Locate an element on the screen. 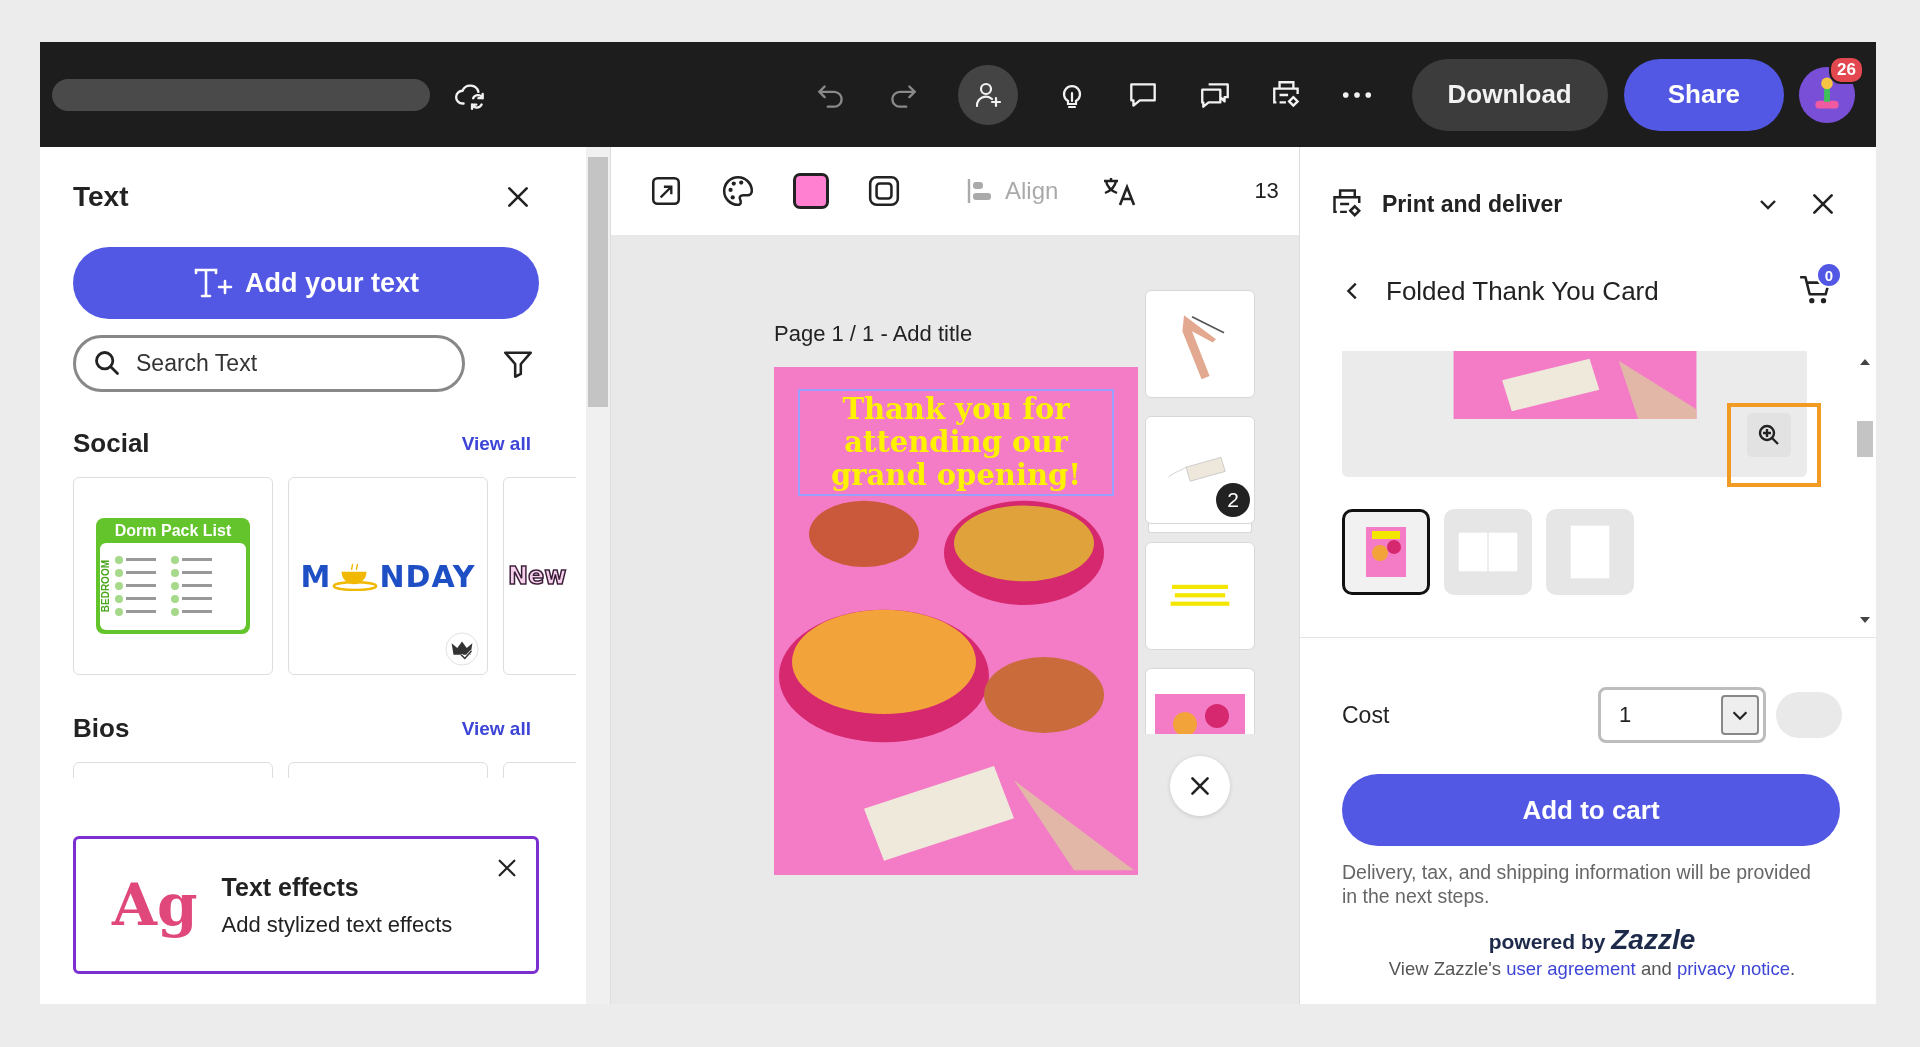 The width and height of the screenshot is (1920, 1047). scroll-down-icon is located at coordinates (1865, 620).